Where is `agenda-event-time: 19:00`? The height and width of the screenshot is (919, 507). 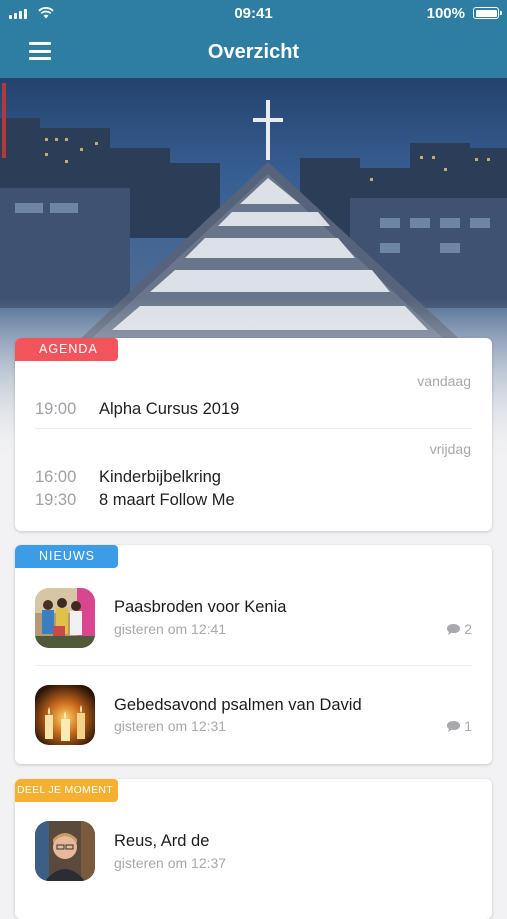 agenda-event-time: 19:00 is located at coordinates (56, 409).